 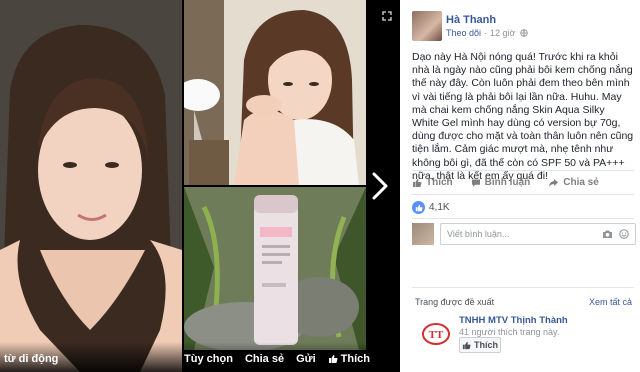 I want to click on post-meta: Theo dõi · 12 giờ, so click(x=487, y=33).